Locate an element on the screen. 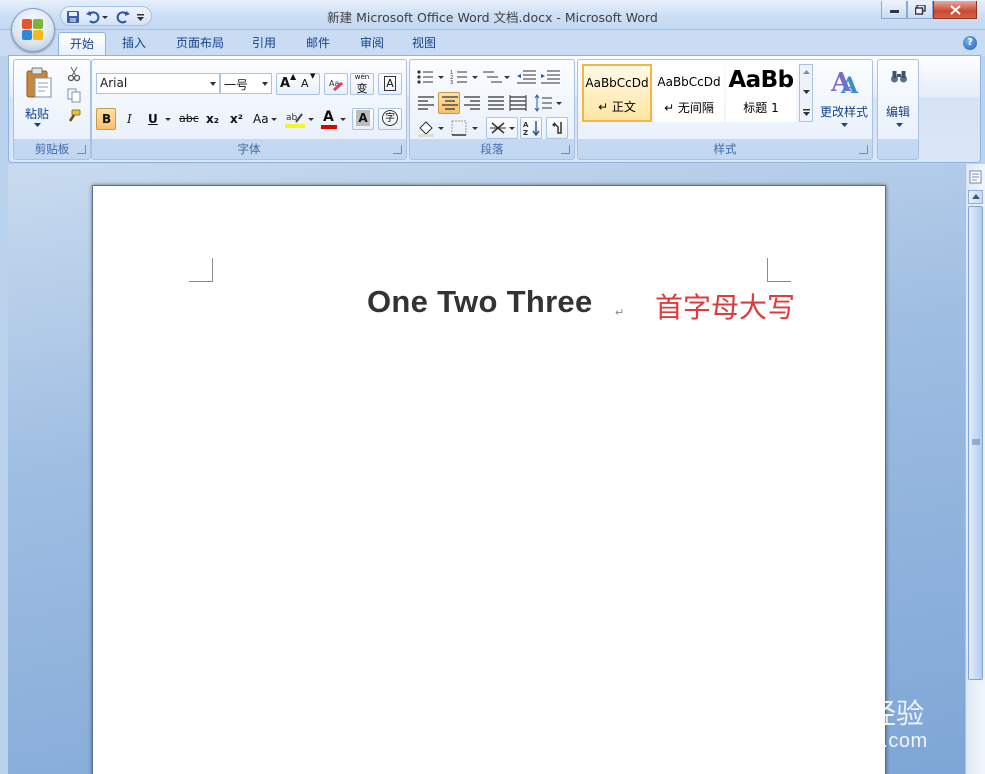 Image resolution: width=985 pixels, height=774 pixels. svg-text: A is located at coordinates (526, 125).